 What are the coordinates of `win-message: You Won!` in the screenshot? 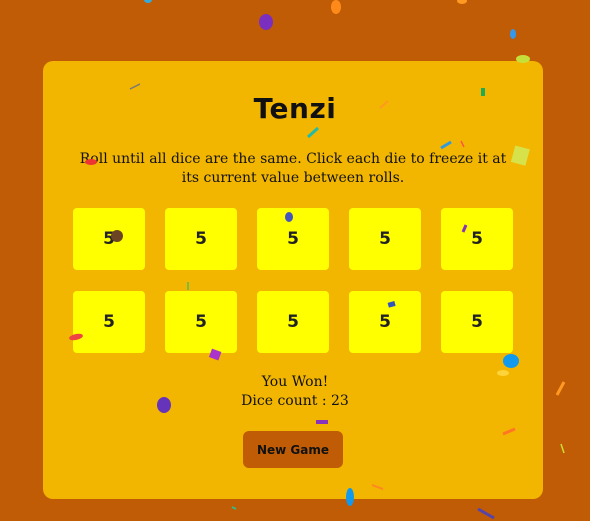 It's located at (295, 382).